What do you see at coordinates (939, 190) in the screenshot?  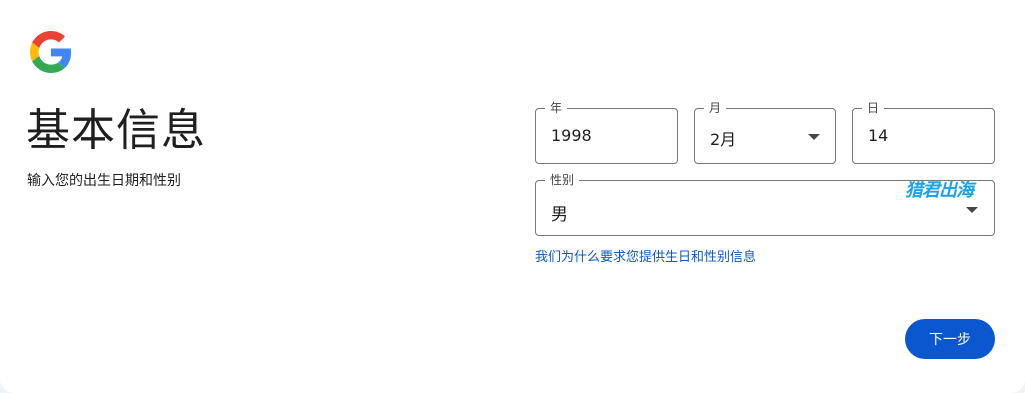 I see `watermark-logo: 猎君出海` at bounding box center [939, 190].